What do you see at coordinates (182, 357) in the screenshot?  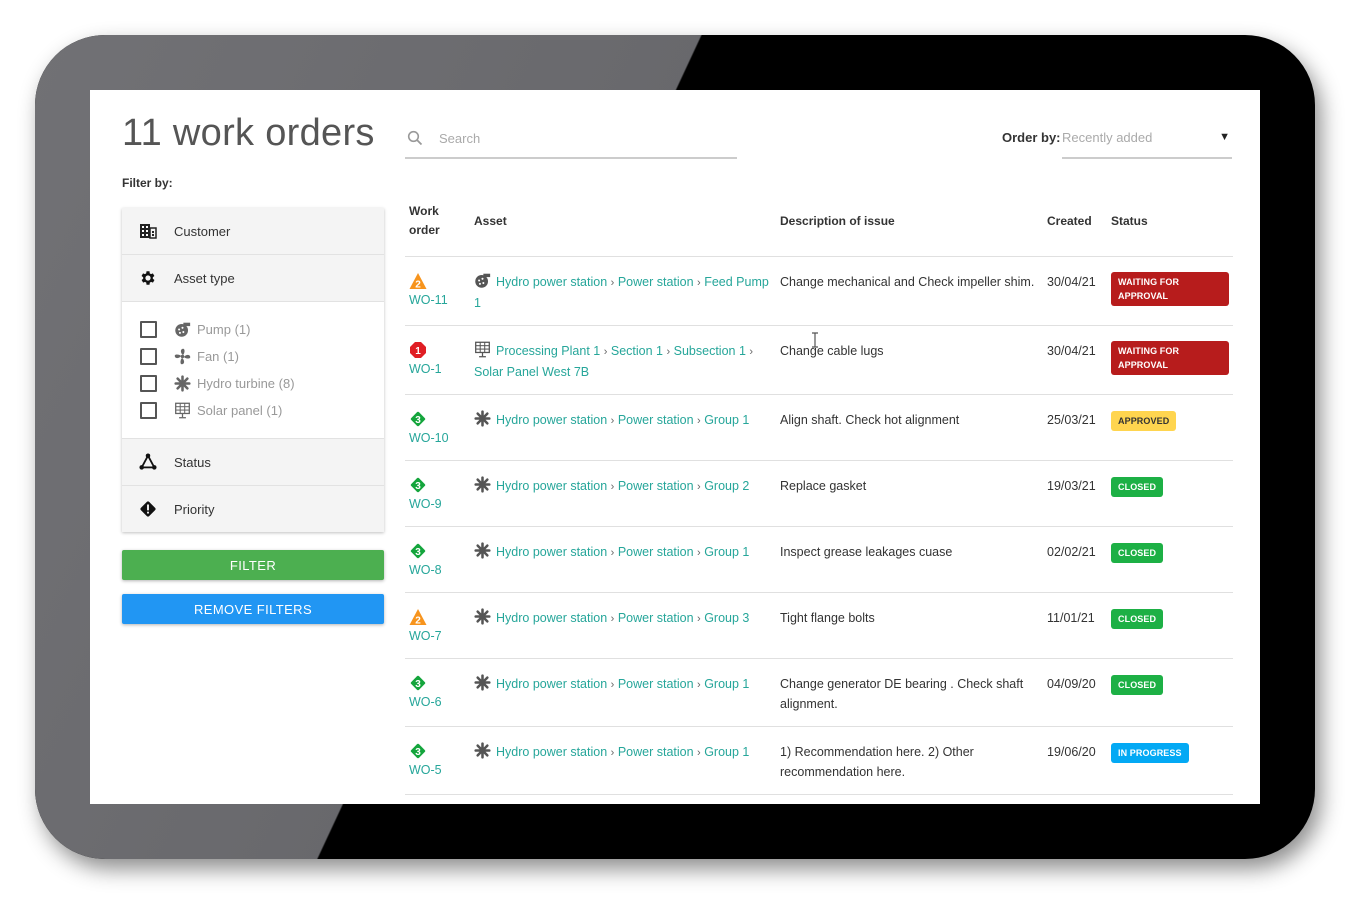 I see `fan-icon` at bounding box center [182, 357].